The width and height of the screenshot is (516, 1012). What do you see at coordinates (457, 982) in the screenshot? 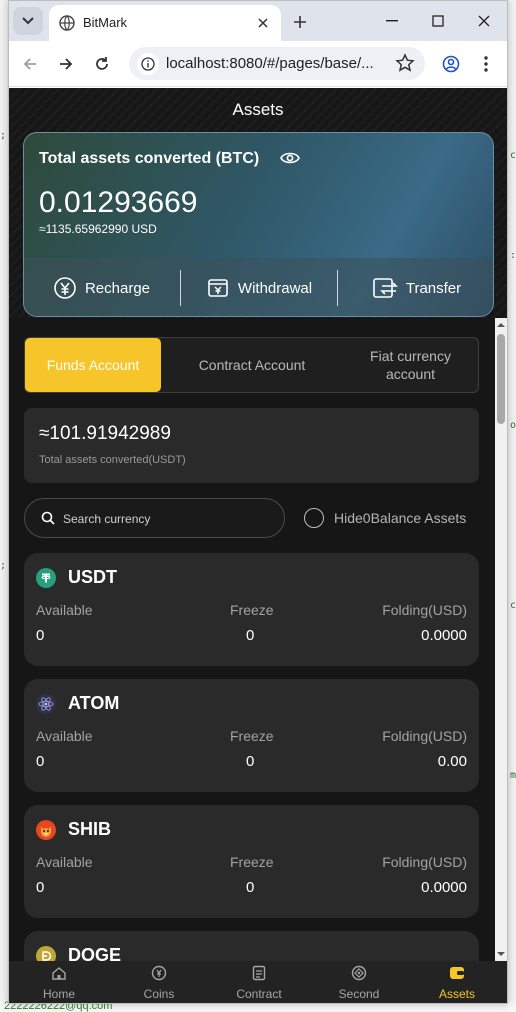
I see `tab-assets: Assets` at bounding box center [457, 982].